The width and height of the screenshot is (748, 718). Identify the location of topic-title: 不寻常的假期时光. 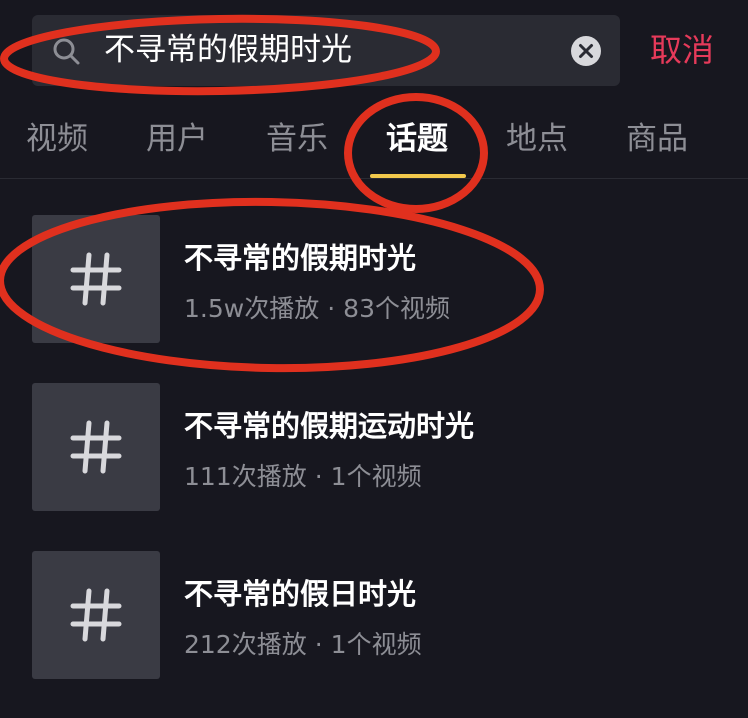
(300, 258).